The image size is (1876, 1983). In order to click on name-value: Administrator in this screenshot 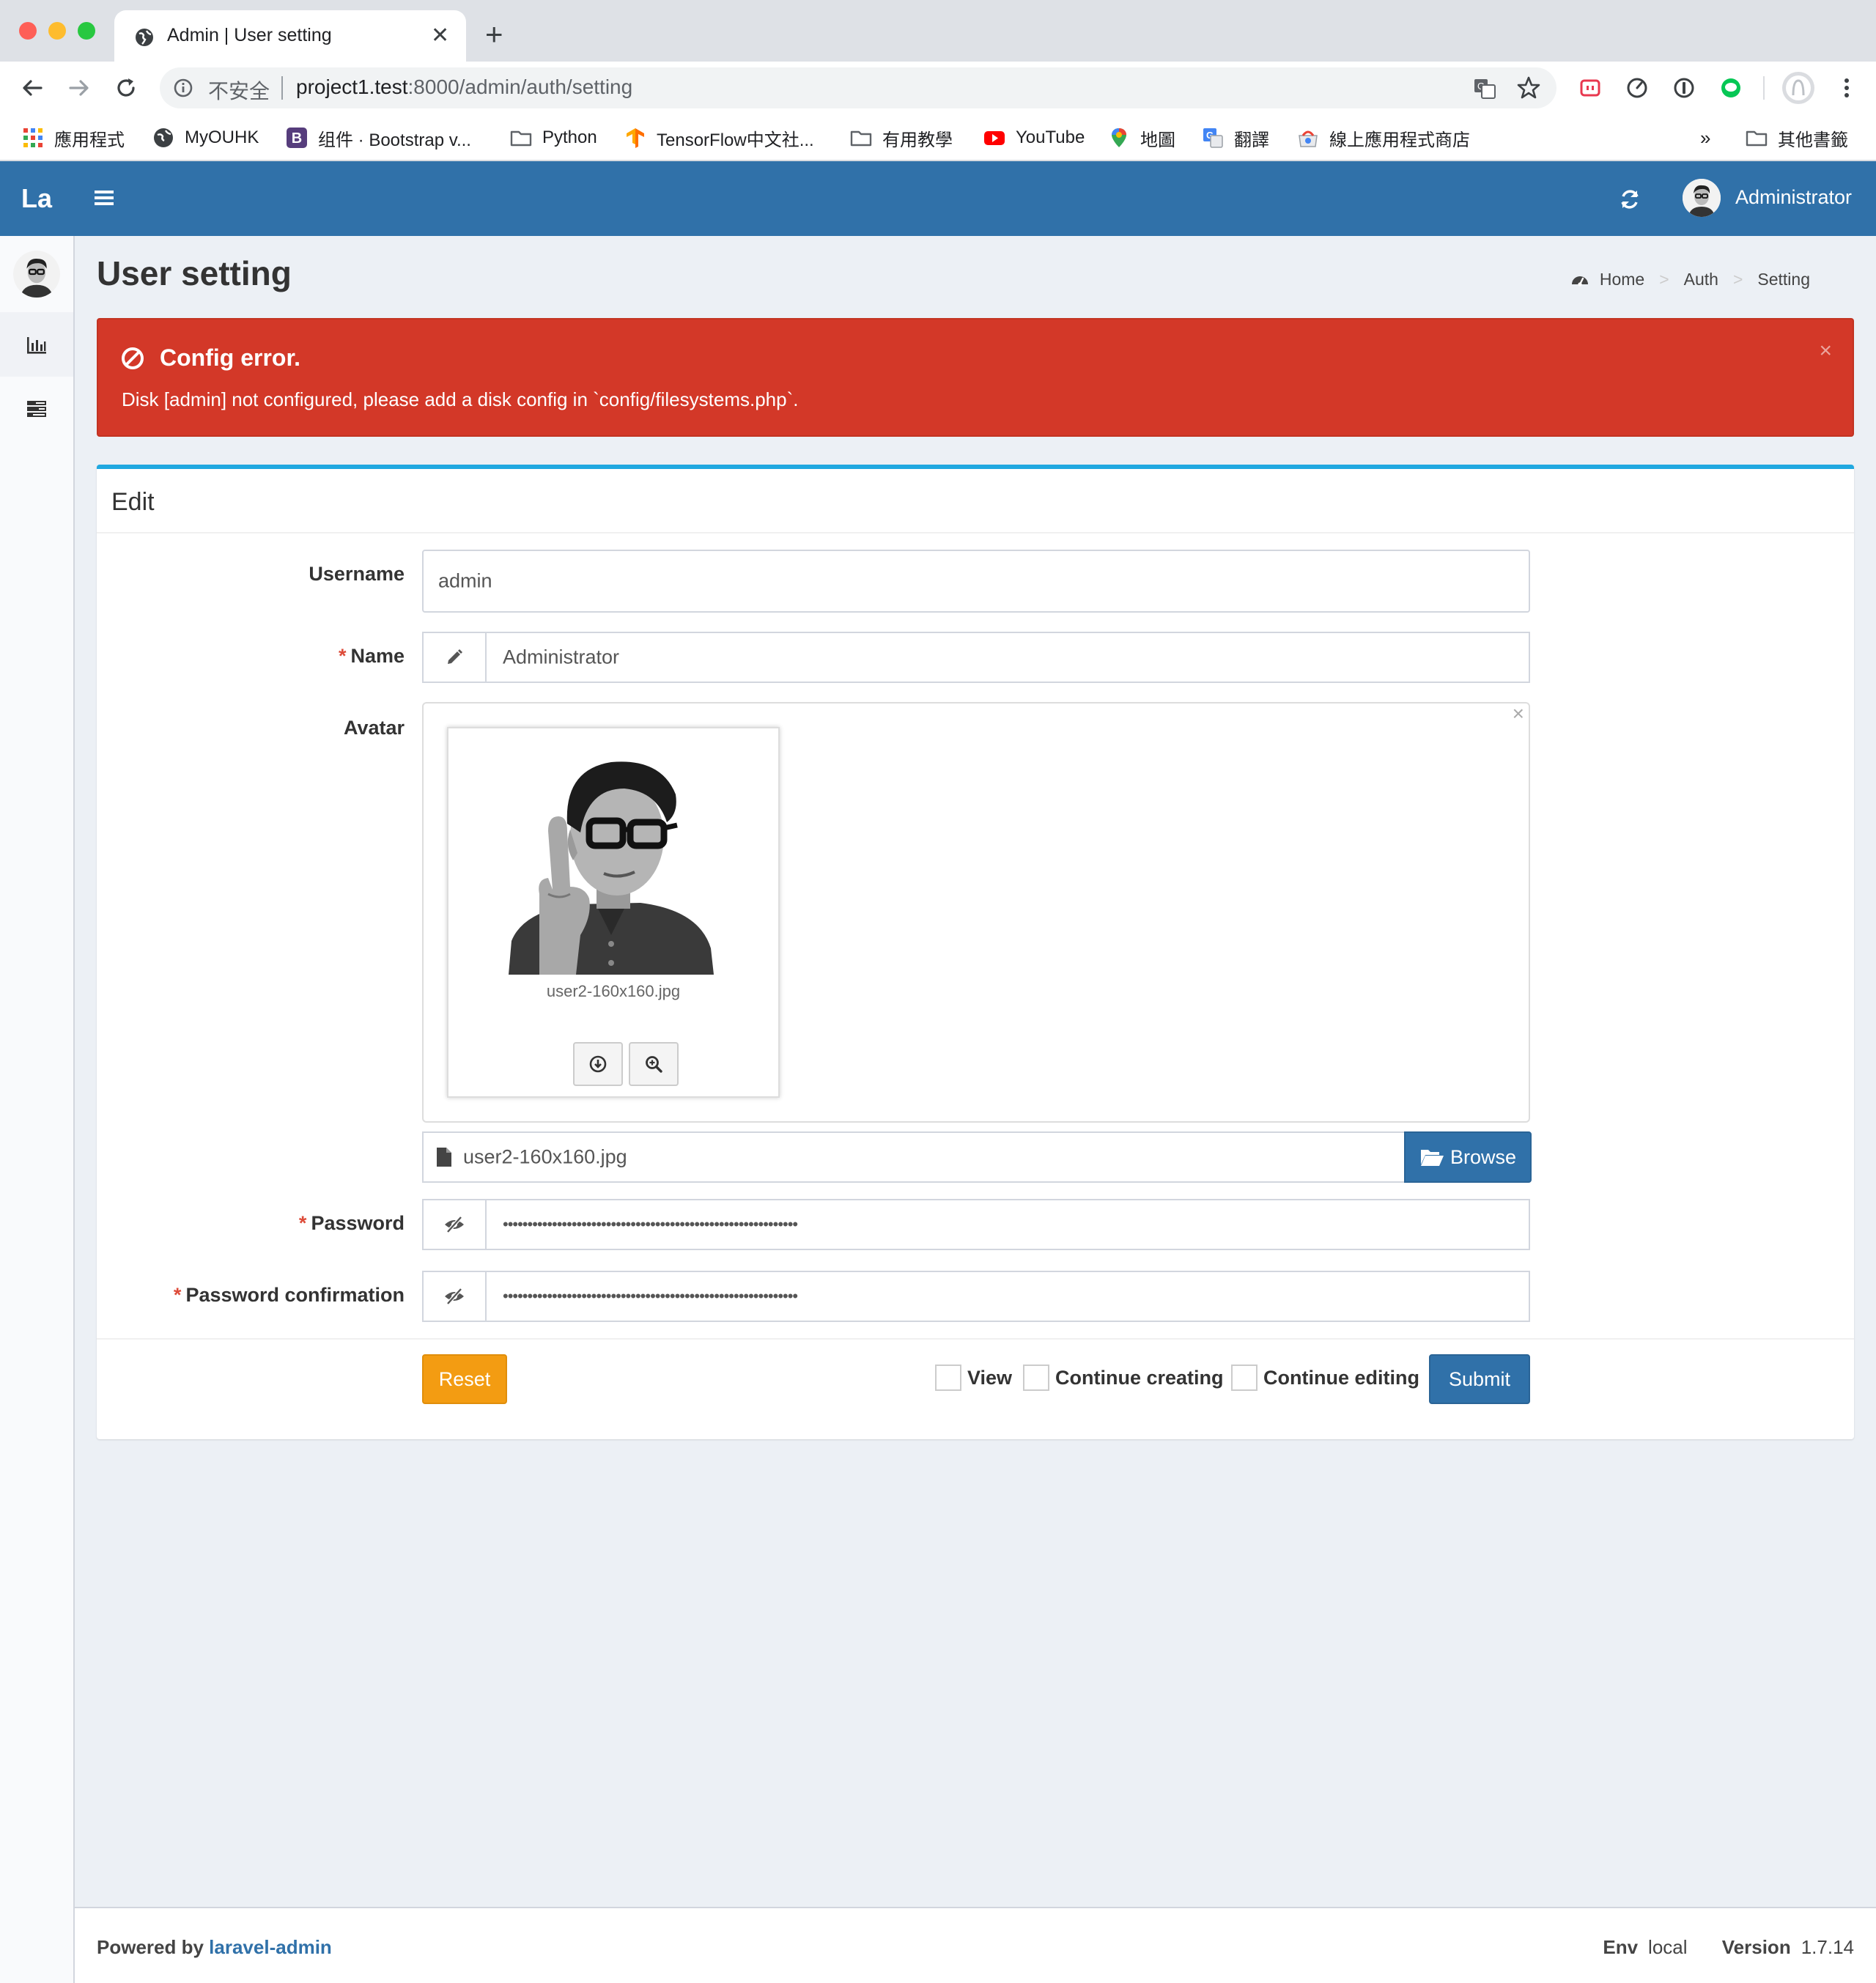, I will do `click(561, 657)`.